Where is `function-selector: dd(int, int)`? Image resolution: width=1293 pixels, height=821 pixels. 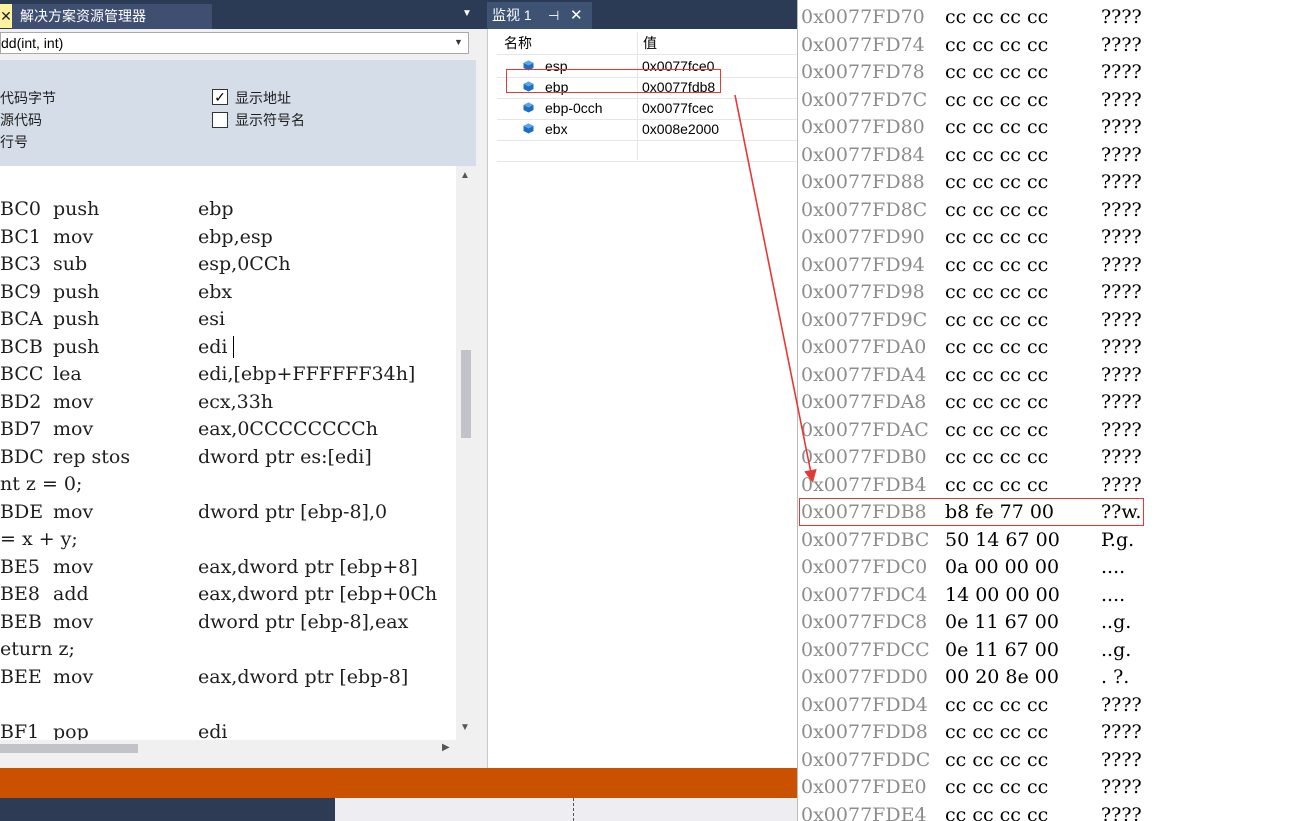 function-selector: dd(int, int) is located at coordinates (234, 43).